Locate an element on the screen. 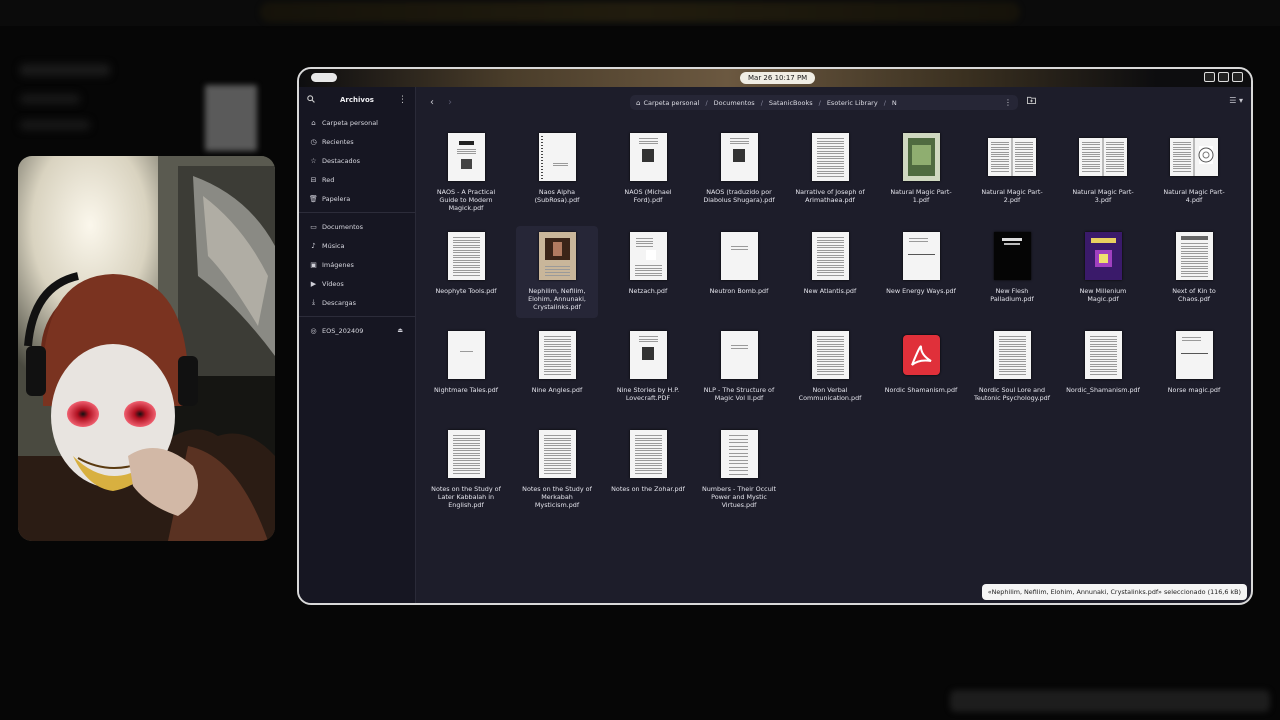 This screenshot has height=720, width=1280. file-item: NAOS (Michael Ford).pdf is located at coordinates (648, 173).